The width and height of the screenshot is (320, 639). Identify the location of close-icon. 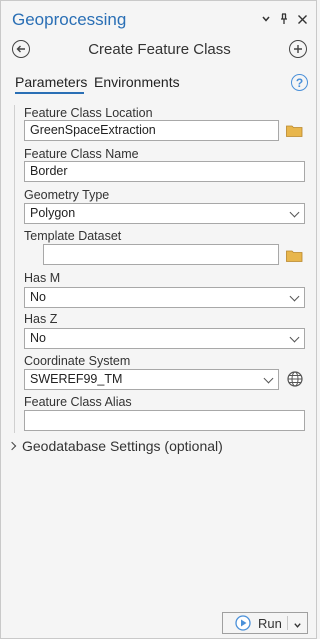
(302, 19).